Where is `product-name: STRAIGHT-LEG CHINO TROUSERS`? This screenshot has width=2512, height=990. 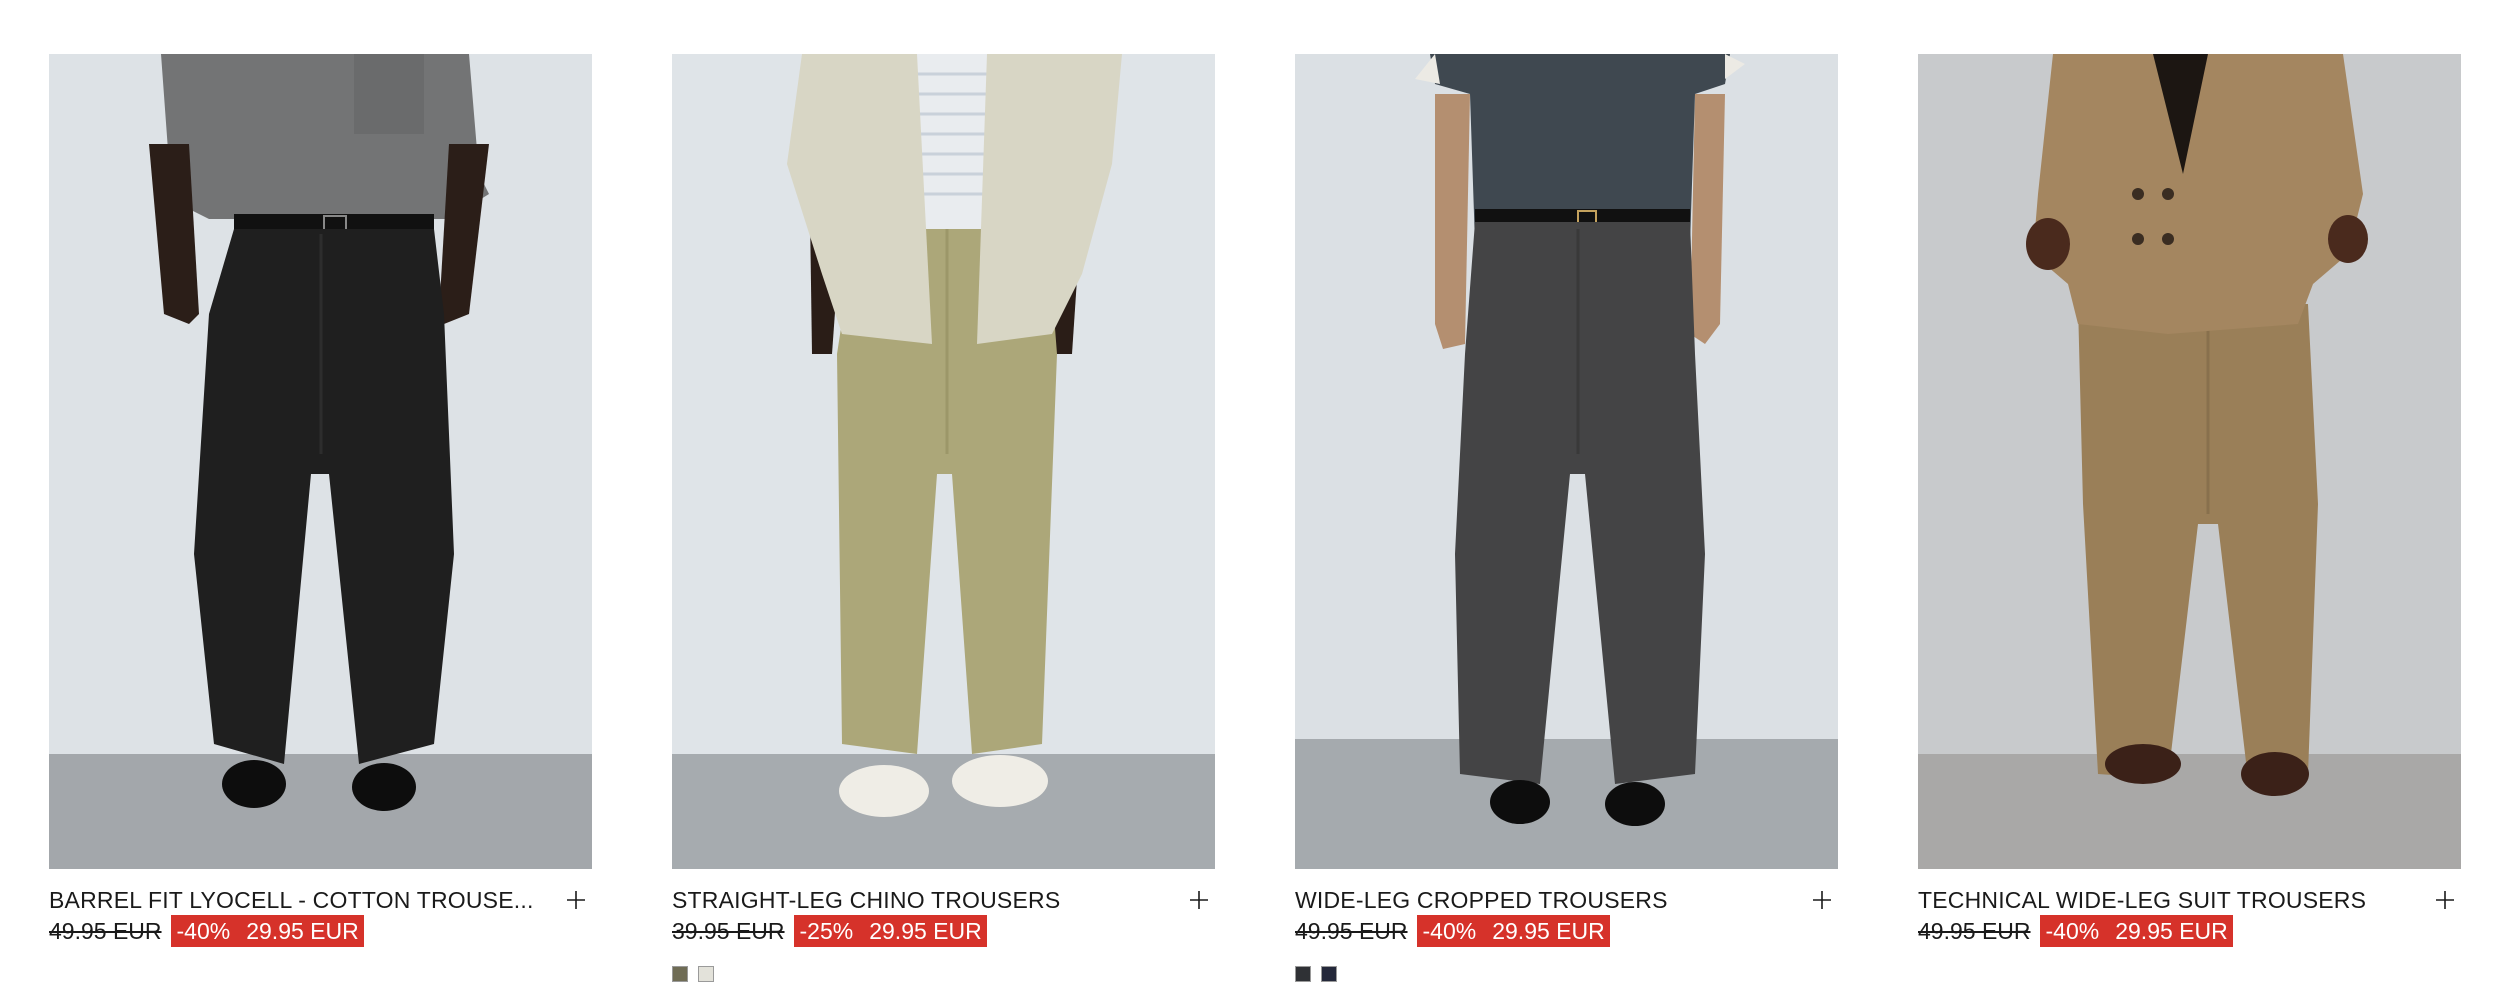 product-name: STRAIGHT-LEG CHINO TROUSERS is located at coordinates (866, 900).